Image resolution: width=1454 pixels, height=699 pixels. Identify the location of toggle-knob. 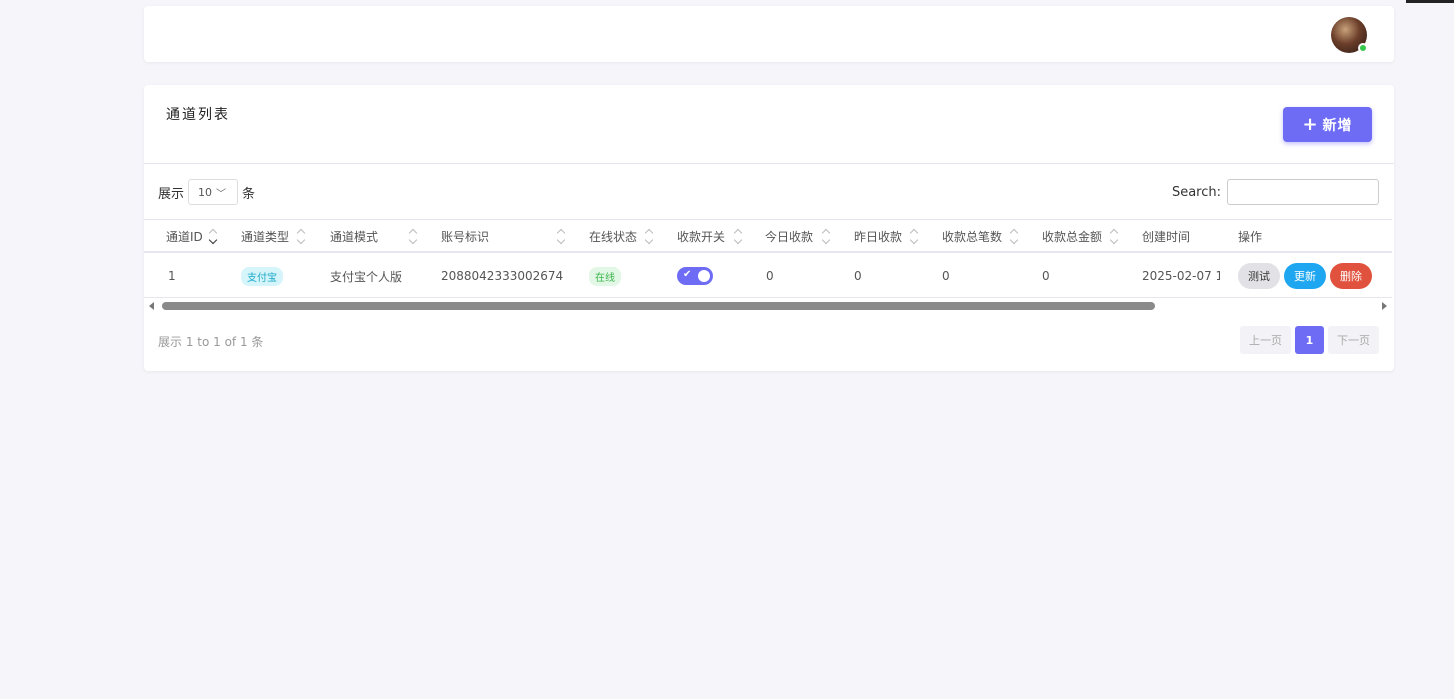
(704, 276).